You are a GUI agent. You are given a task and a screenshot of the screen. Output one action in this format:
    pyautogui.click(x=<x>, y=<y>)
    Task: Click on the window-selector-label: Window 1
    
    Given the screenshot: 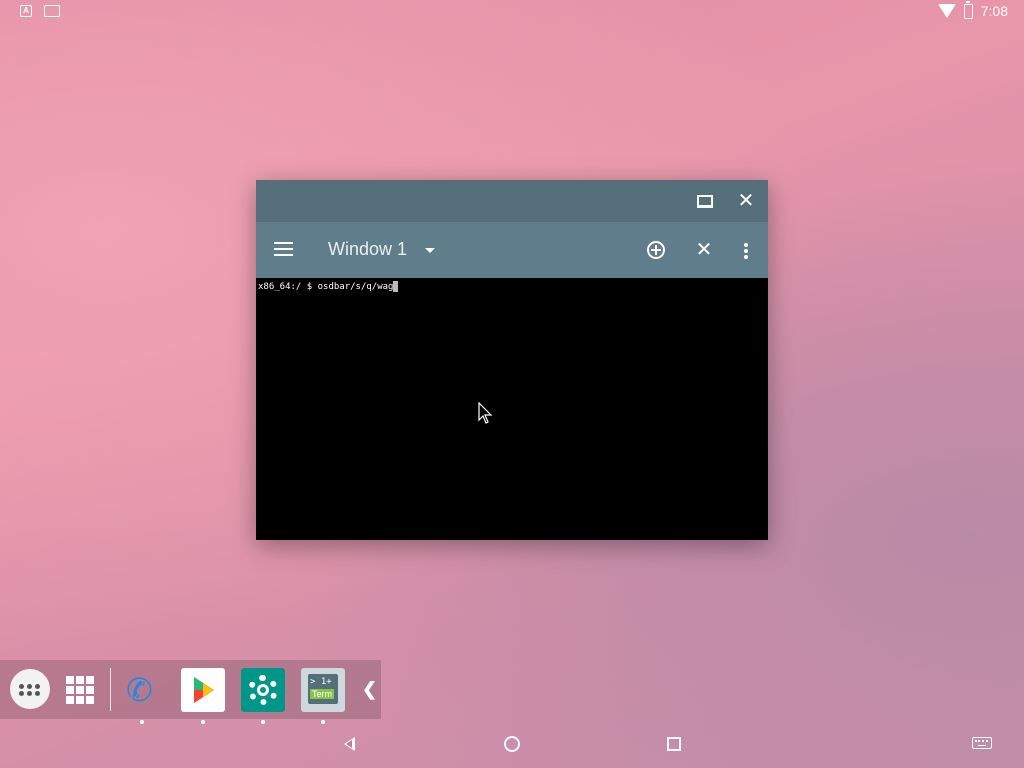 What is the action you would take?
    pyautogui.click(x=367, y=249)
    